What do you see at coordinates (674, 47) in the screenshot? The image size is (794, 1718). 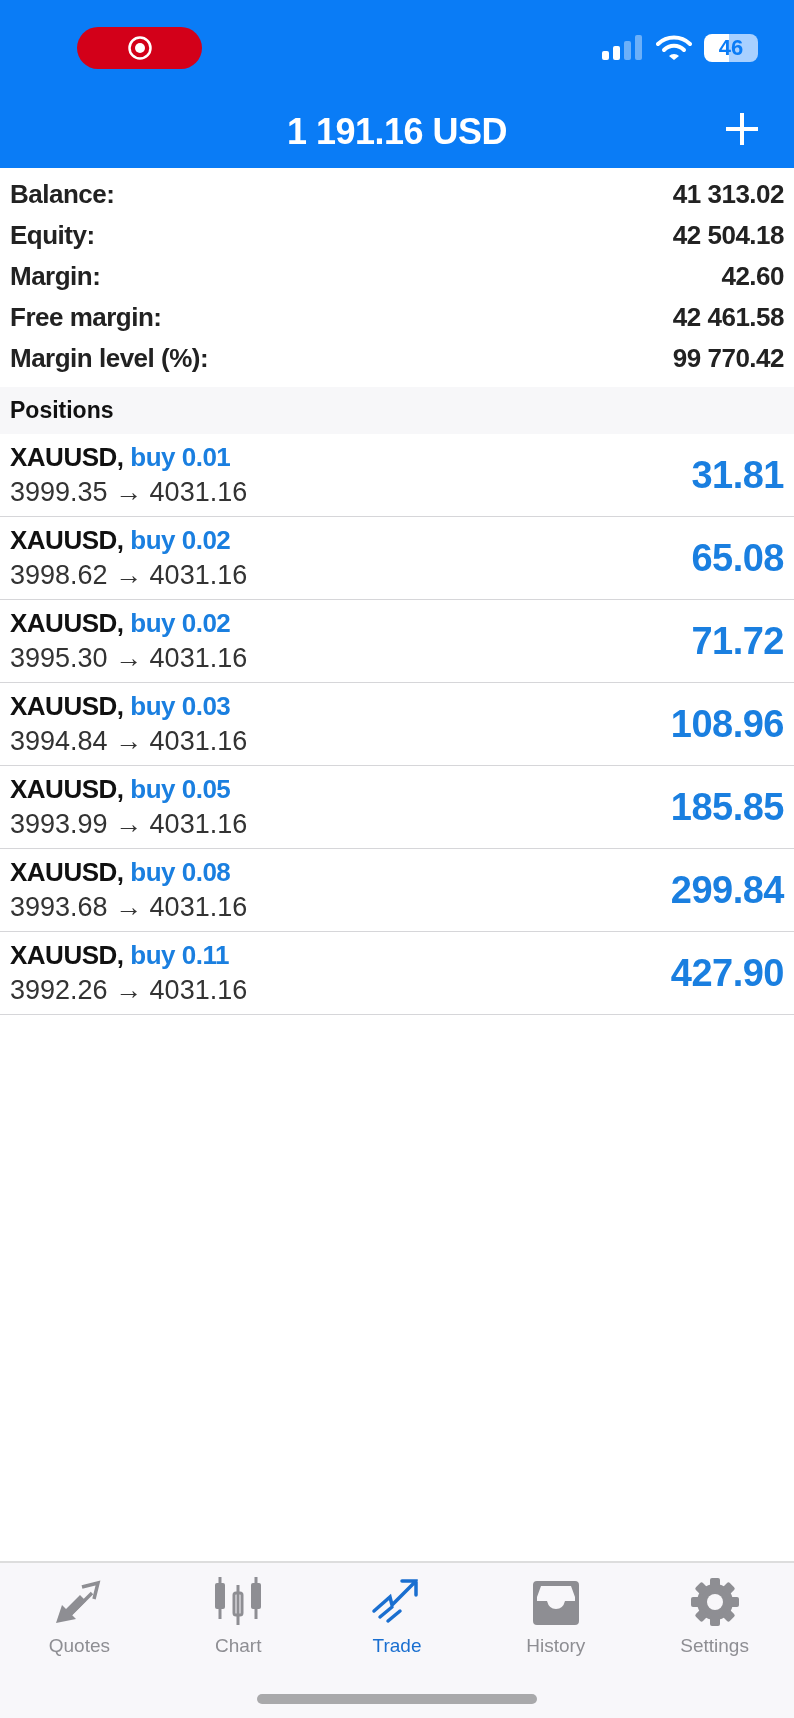 I see `wifi-icon` at bounding box center [674, 47].